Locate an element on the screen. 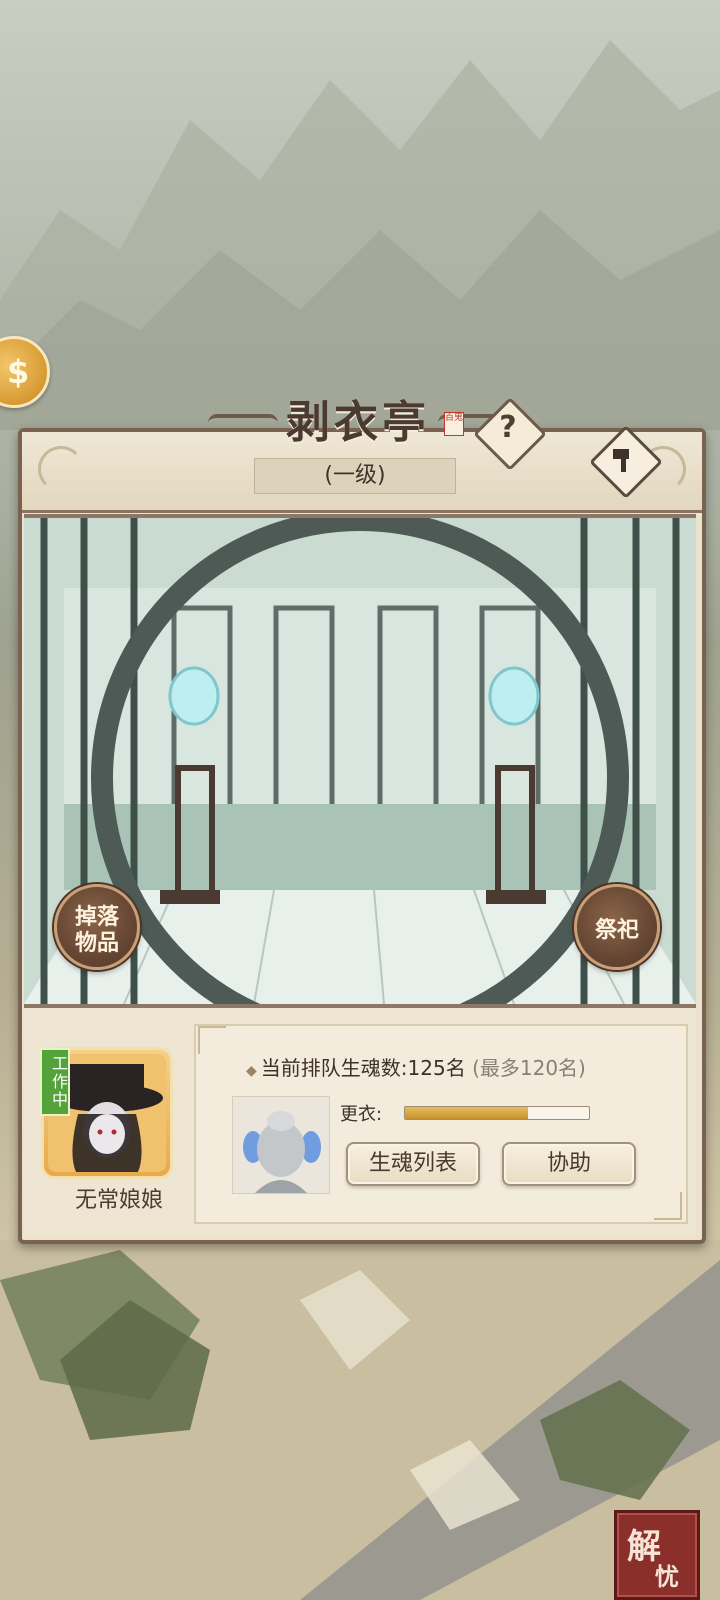 The image size is (720, 1600). soul-avatar is located at coordinates (281, 1145).